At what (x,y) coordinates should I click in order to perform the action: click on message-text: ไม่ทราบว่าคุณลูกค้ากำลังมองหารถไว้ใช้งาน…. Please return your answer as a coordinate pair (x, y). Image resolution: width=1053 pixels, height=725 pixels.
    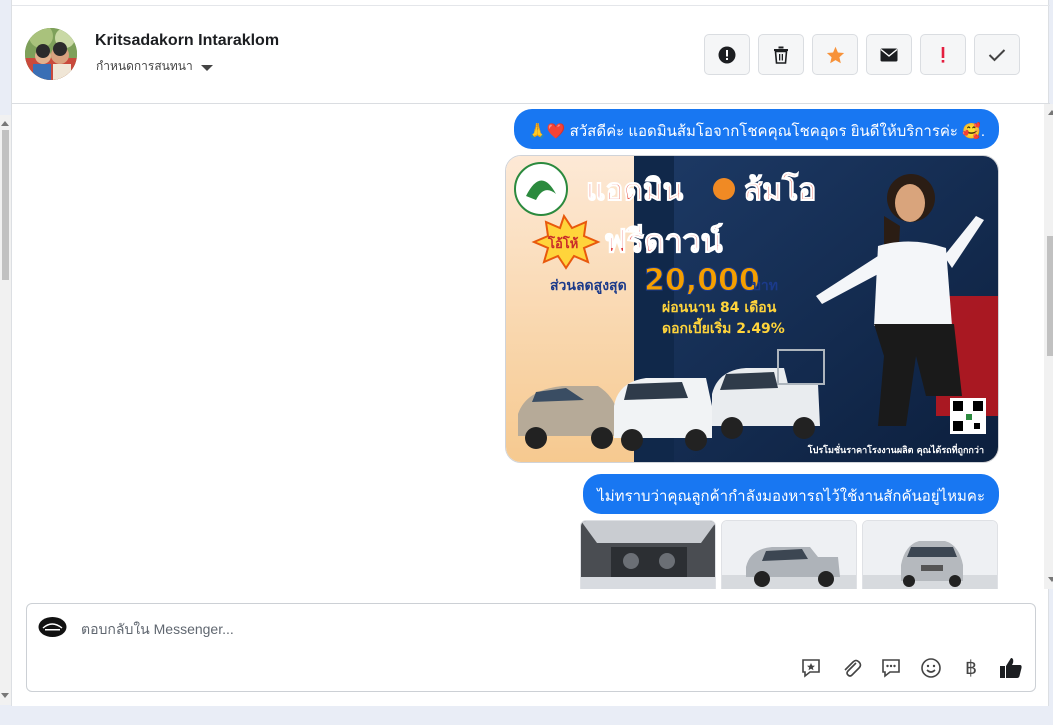
    Looking at the image, I should click on (791, 496).